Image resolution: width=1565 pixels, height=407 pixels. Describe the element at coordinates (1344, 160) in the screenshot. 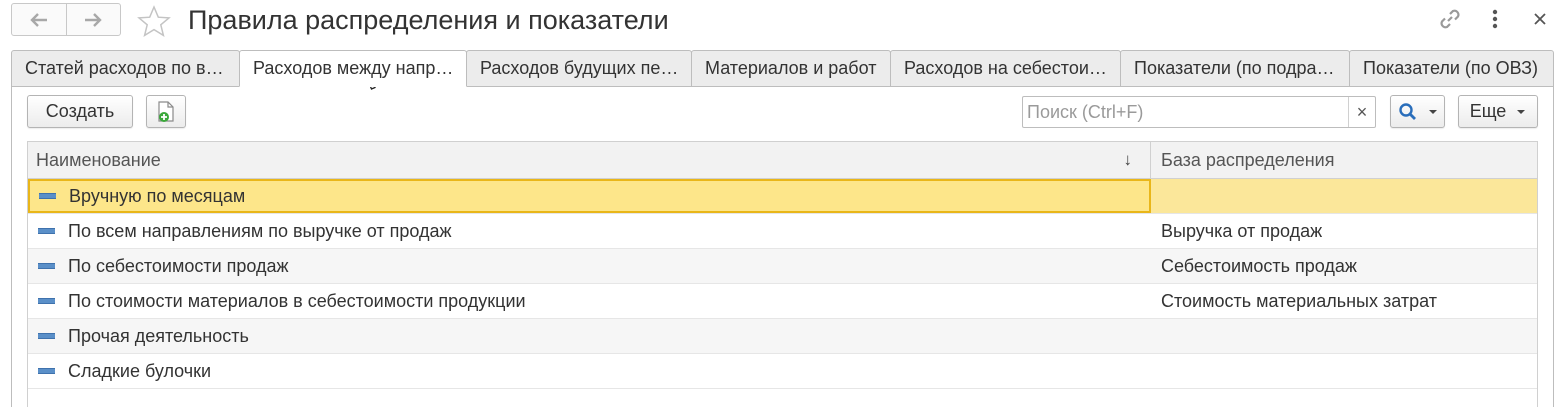

I see `column-header-base: База распределения` at that location.